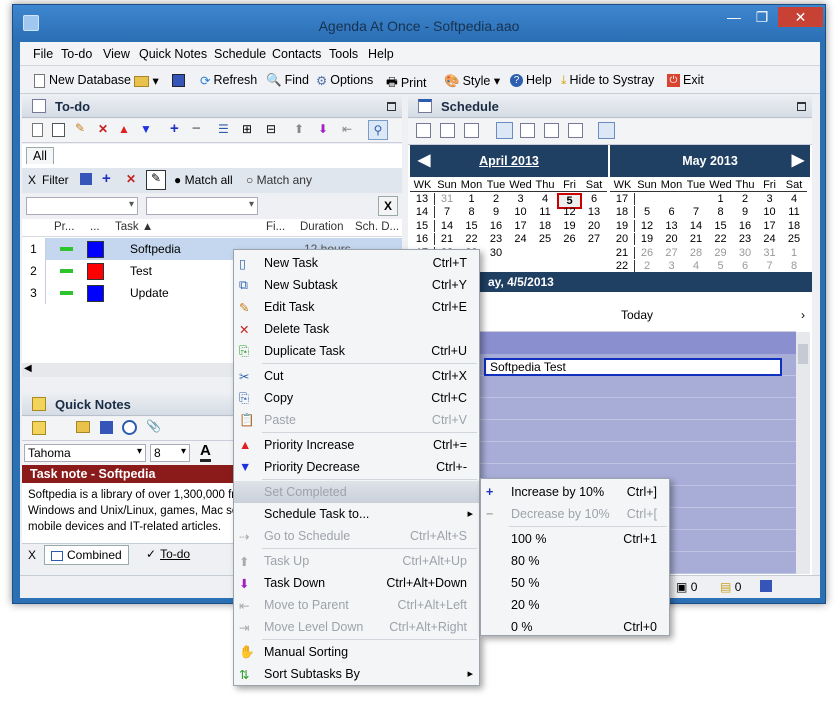 This screenshot has width=839, height=709. I want to click on calendar-day: 28, so click(696, 253).